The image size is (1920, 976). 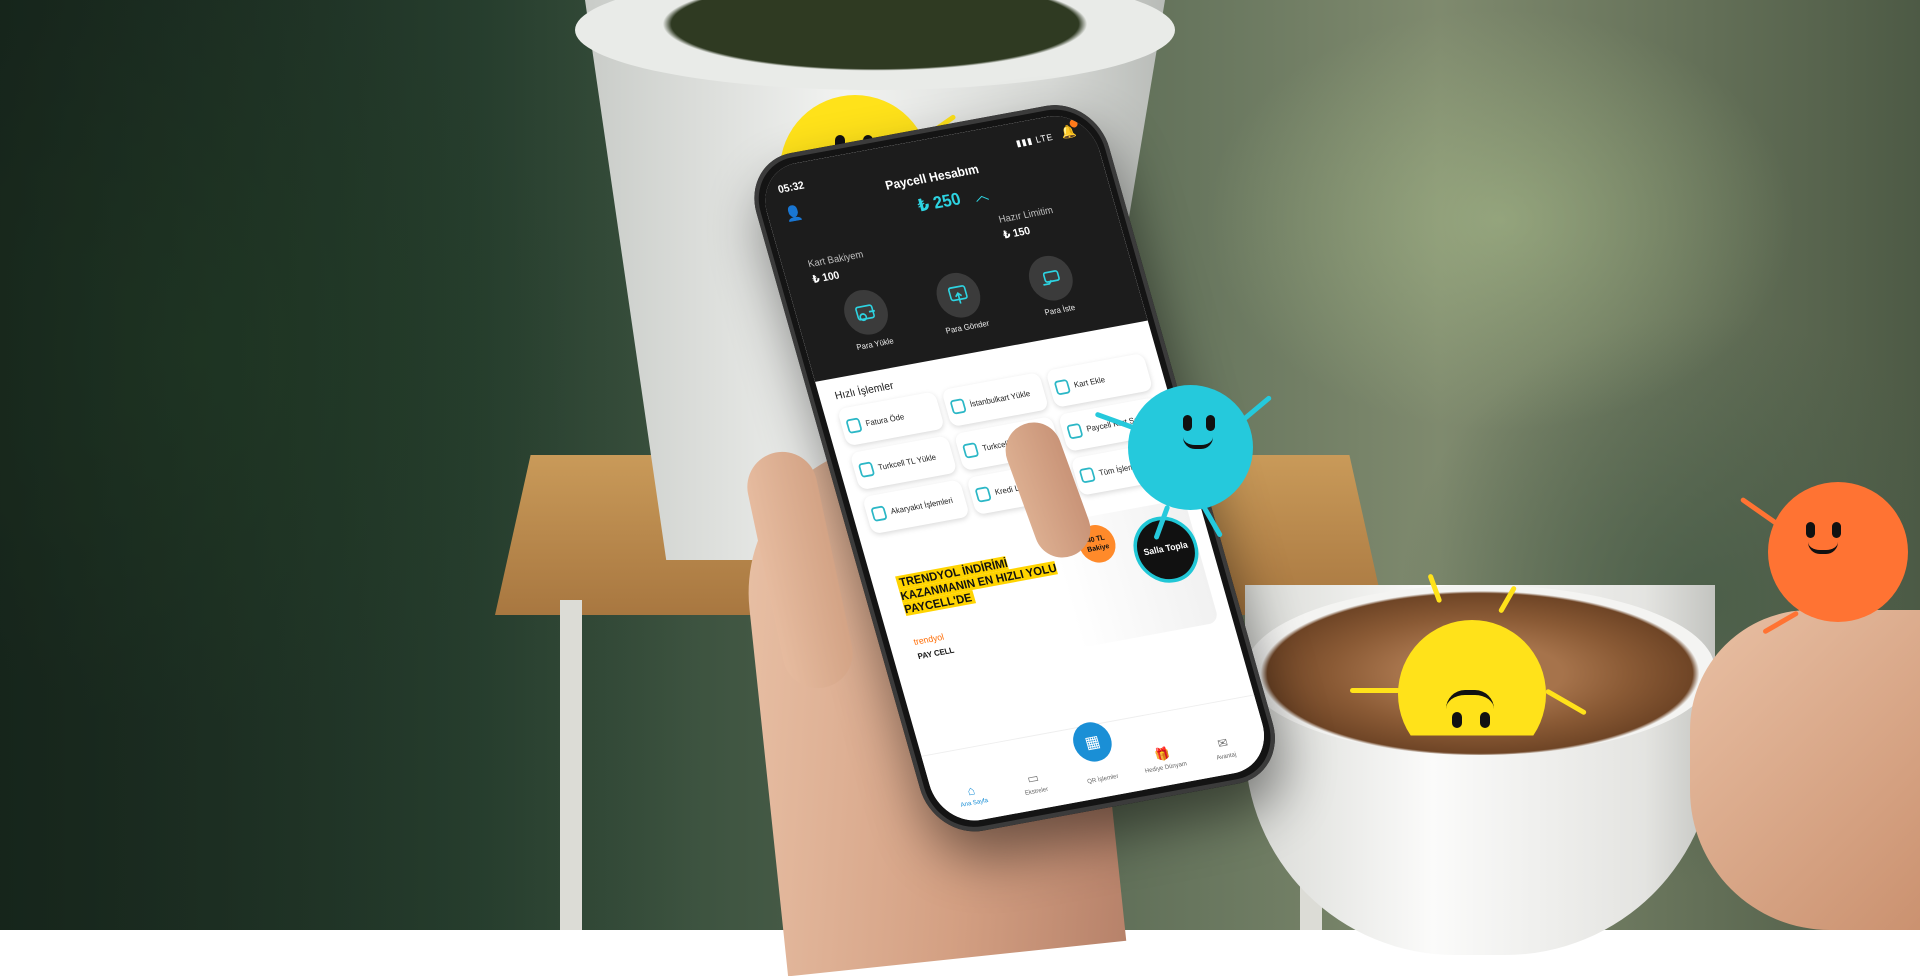 I want to click on buy-card-icon, so click(x=1075, y=431).